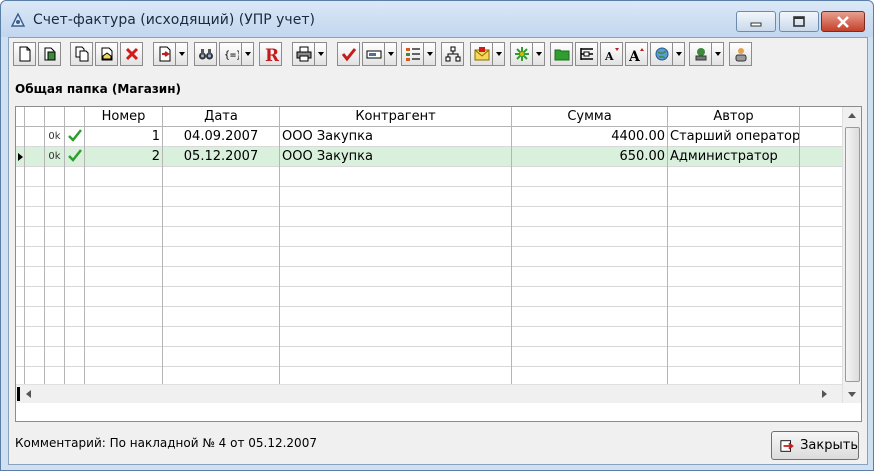 The height and width of the screenshot is (471, 874). Describe the element at coordinates (843, 21) in the screenshot. I see `close-window-button` at that location.